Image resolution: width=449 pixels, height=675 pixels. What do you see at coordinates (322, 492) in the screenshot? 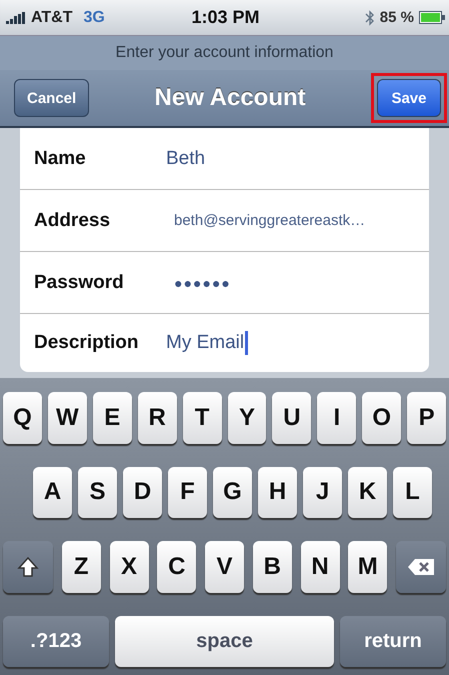
I see `key: J` at bounding box center [322, 492].